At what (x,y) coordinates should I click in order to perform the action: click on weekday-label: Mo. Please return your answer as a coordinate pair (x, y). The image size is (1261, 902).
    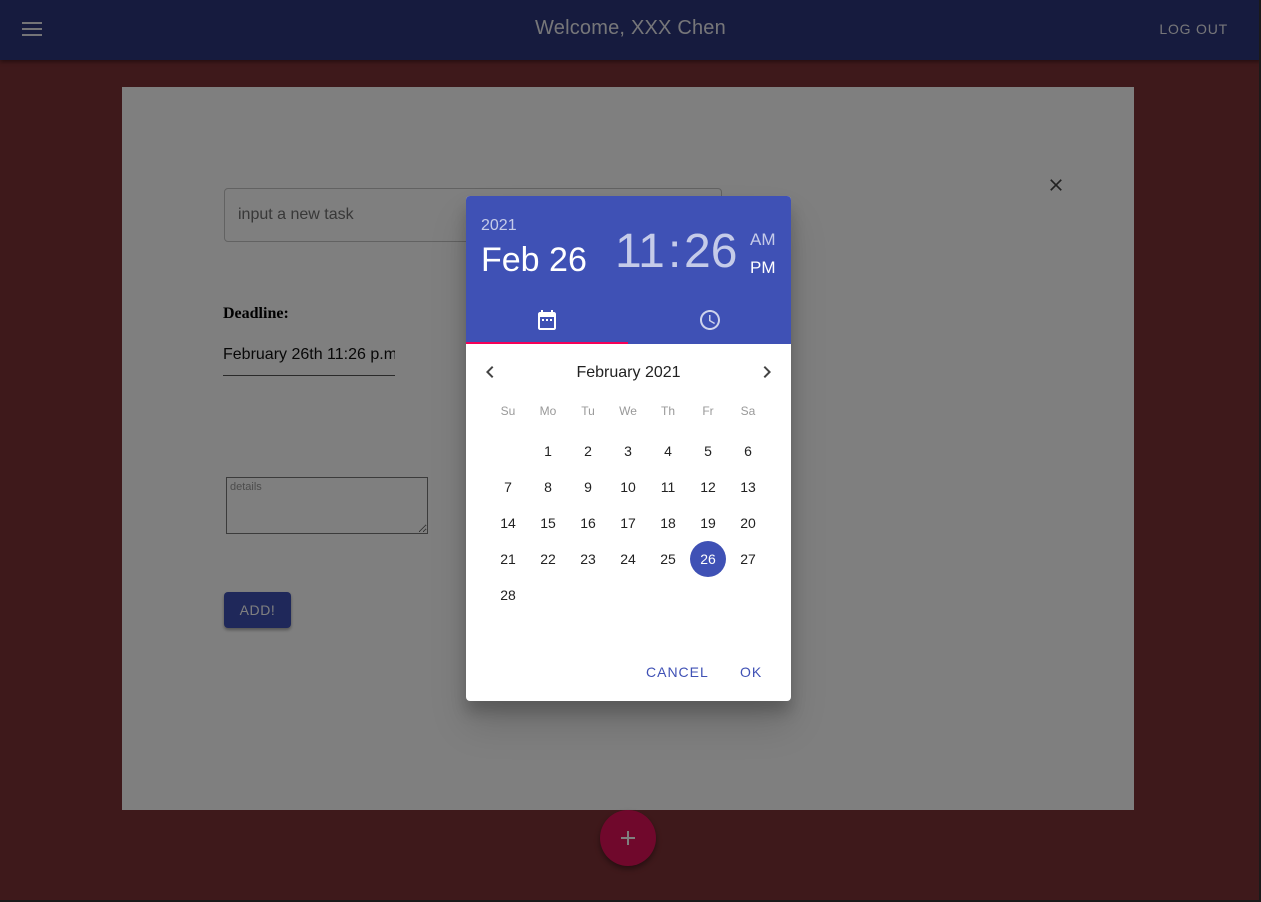
    Looking at the image, I should click on (548, 411).